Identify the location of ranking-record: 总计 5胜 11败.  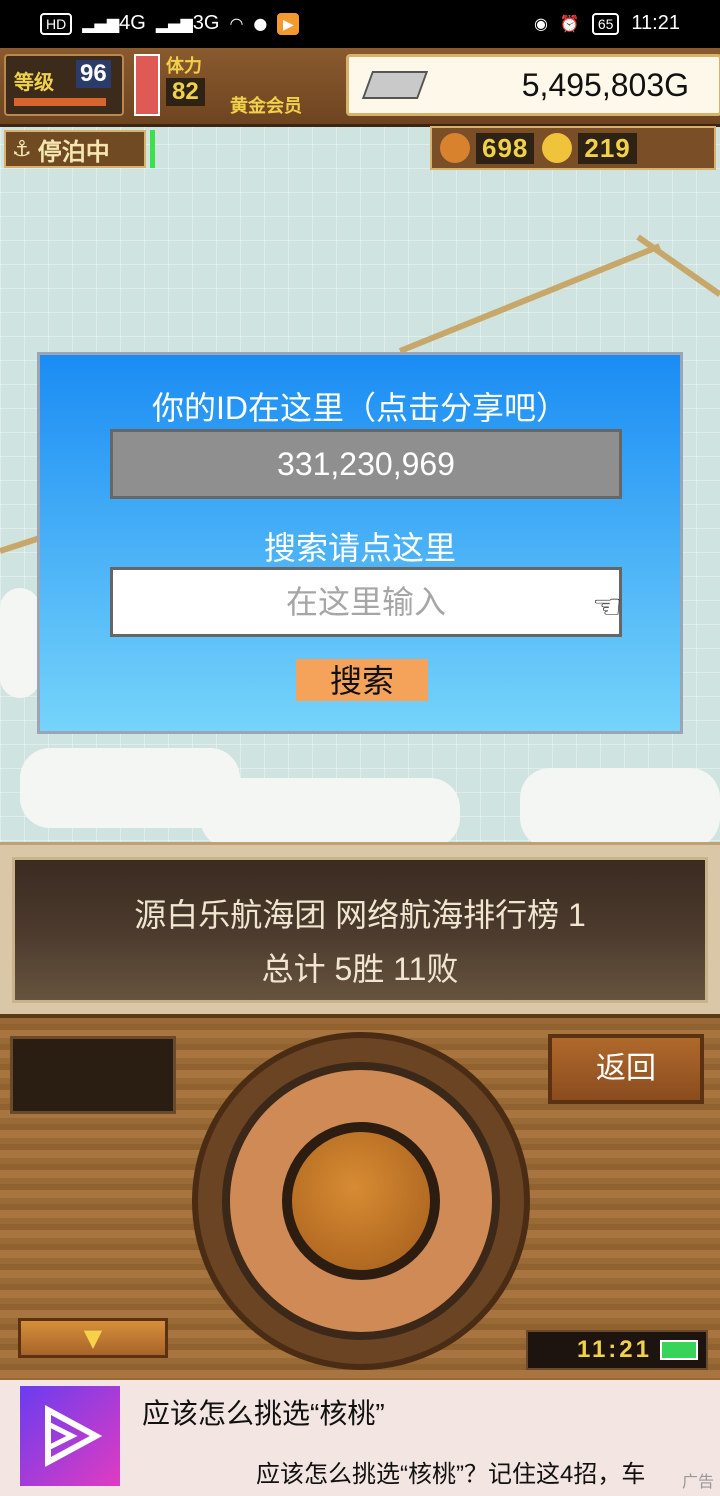
(360, 969).